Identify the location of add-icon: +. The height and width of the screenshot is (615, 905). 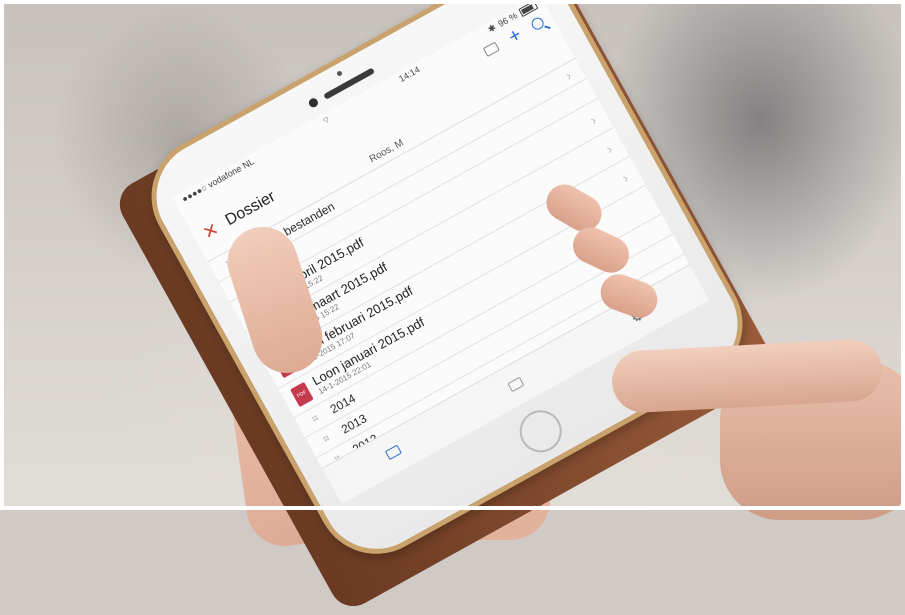
(515, 36).